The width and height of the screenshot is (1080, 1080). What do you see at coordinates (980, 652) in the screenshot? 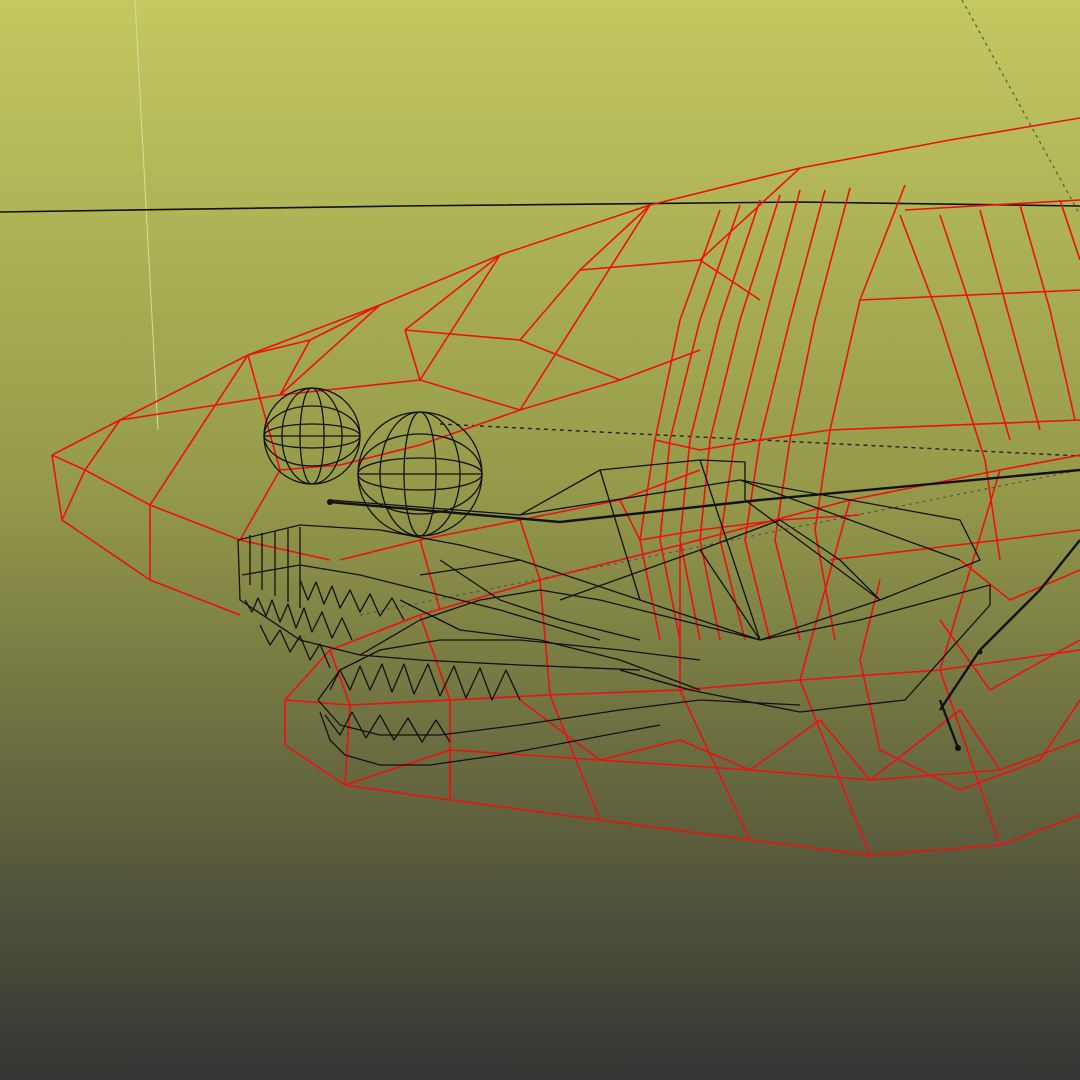
I see `pectoral-bone-joint` at bounding box center [980, 652].